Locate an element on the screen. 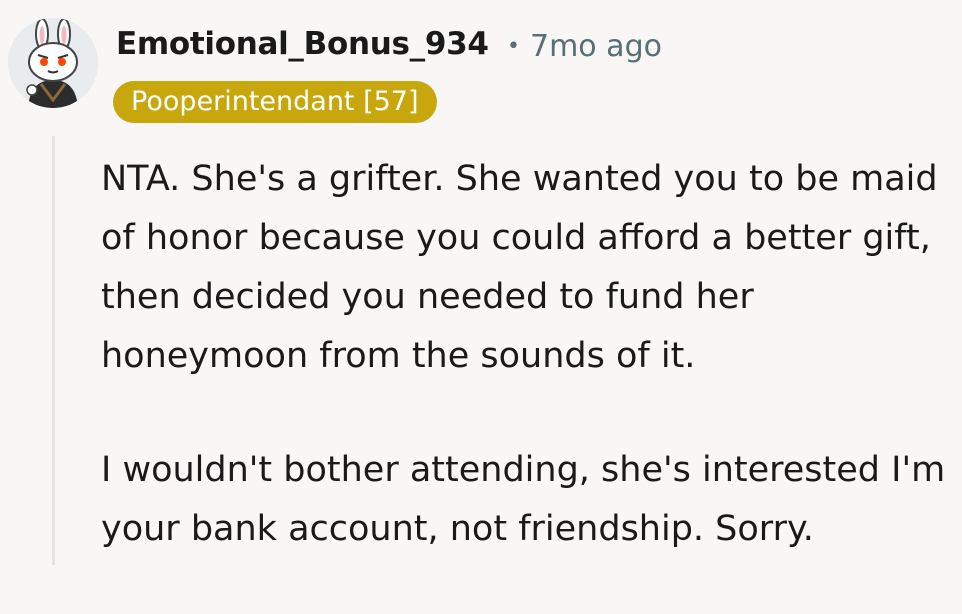 The width and height of the screenshot is (962, 614). comment-meta: • 7mo ago is located at coordinates (584, 46).